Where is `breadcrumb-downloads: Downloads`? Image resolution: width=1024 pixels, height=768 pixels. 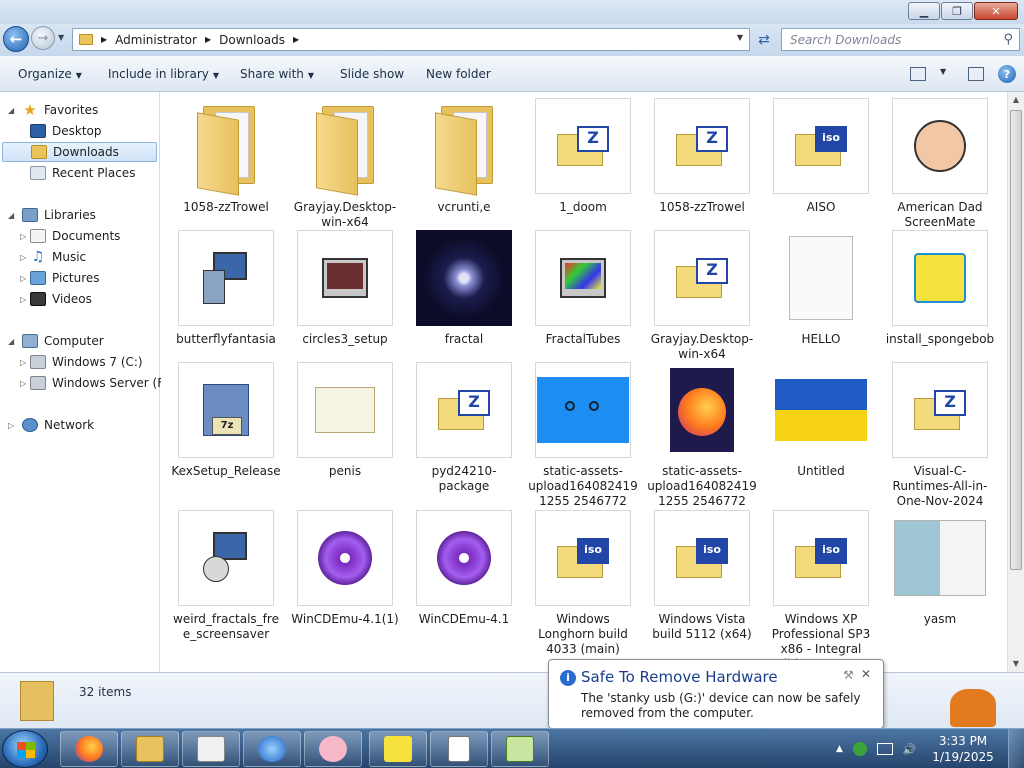 breadcrumb-downloads: Downloads is located at coordinates (252, 40).